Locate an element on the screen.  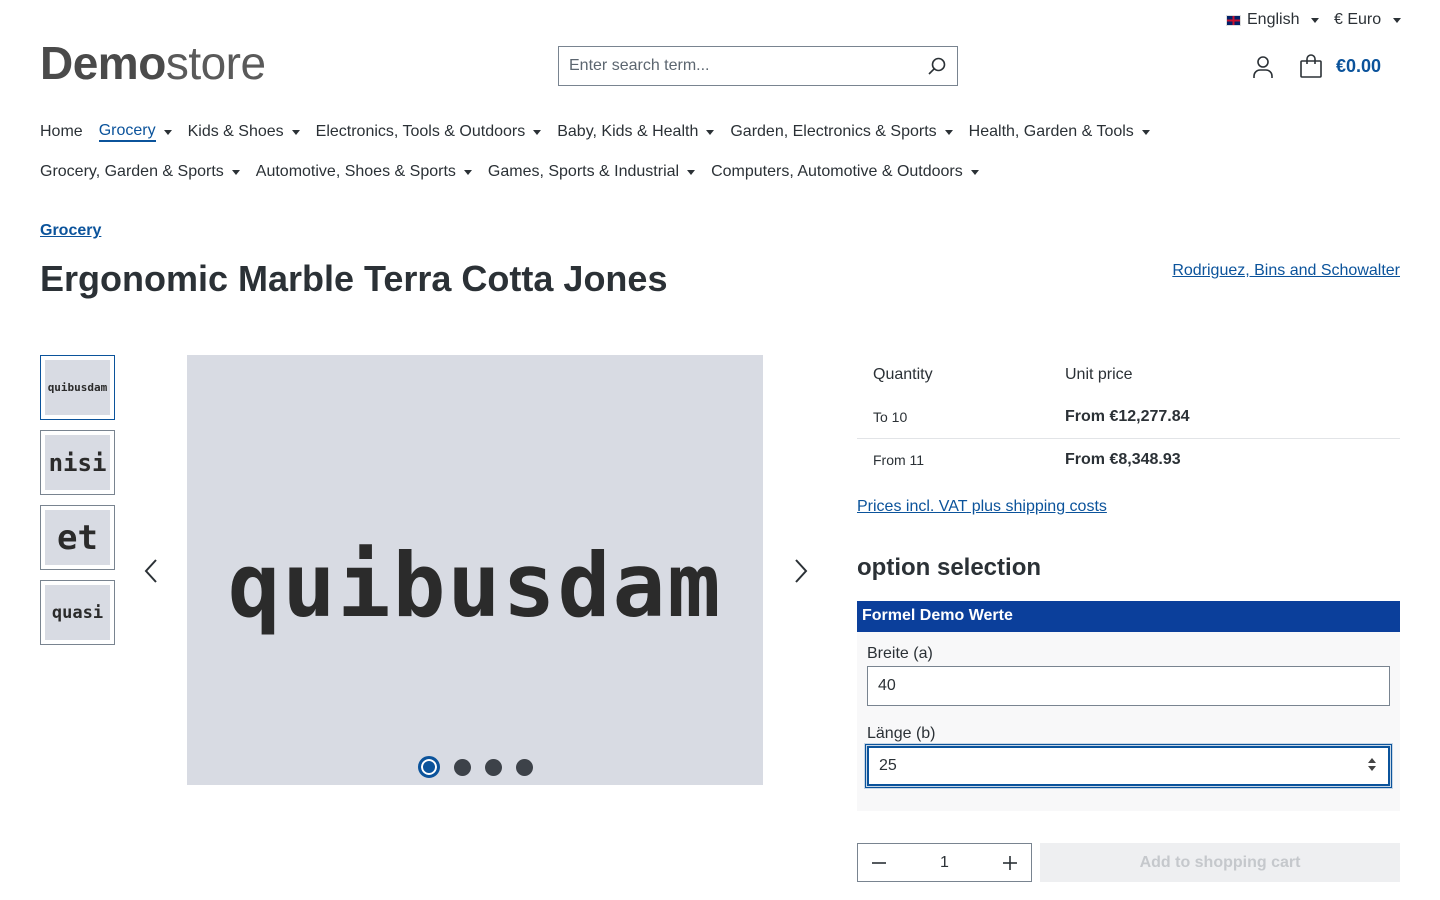
search-button is located at coordinates (937, 66).